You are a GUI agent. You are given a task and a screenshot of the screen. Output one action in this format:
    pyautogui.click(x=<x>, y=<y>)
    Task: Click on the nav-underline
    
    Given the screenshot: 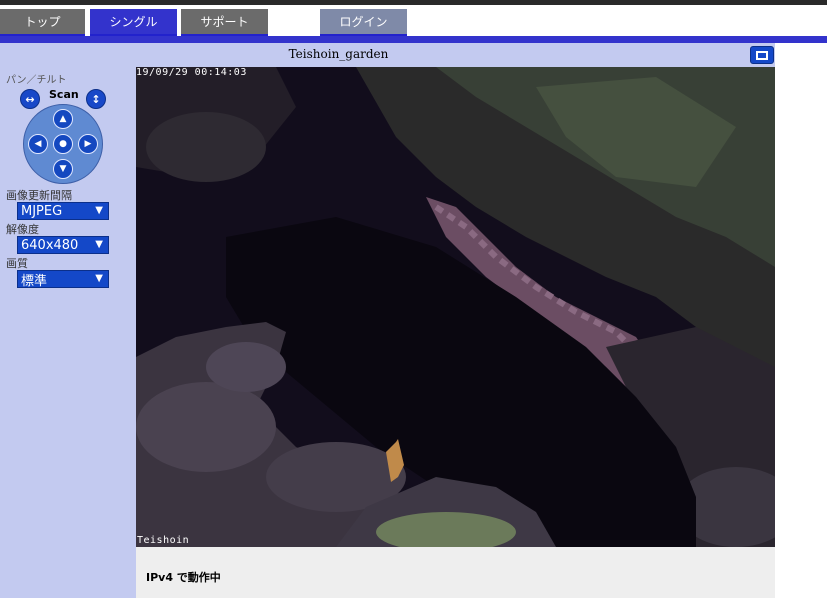 What is the action you would take?
    pyautogui.click(x=413, y=39)
    